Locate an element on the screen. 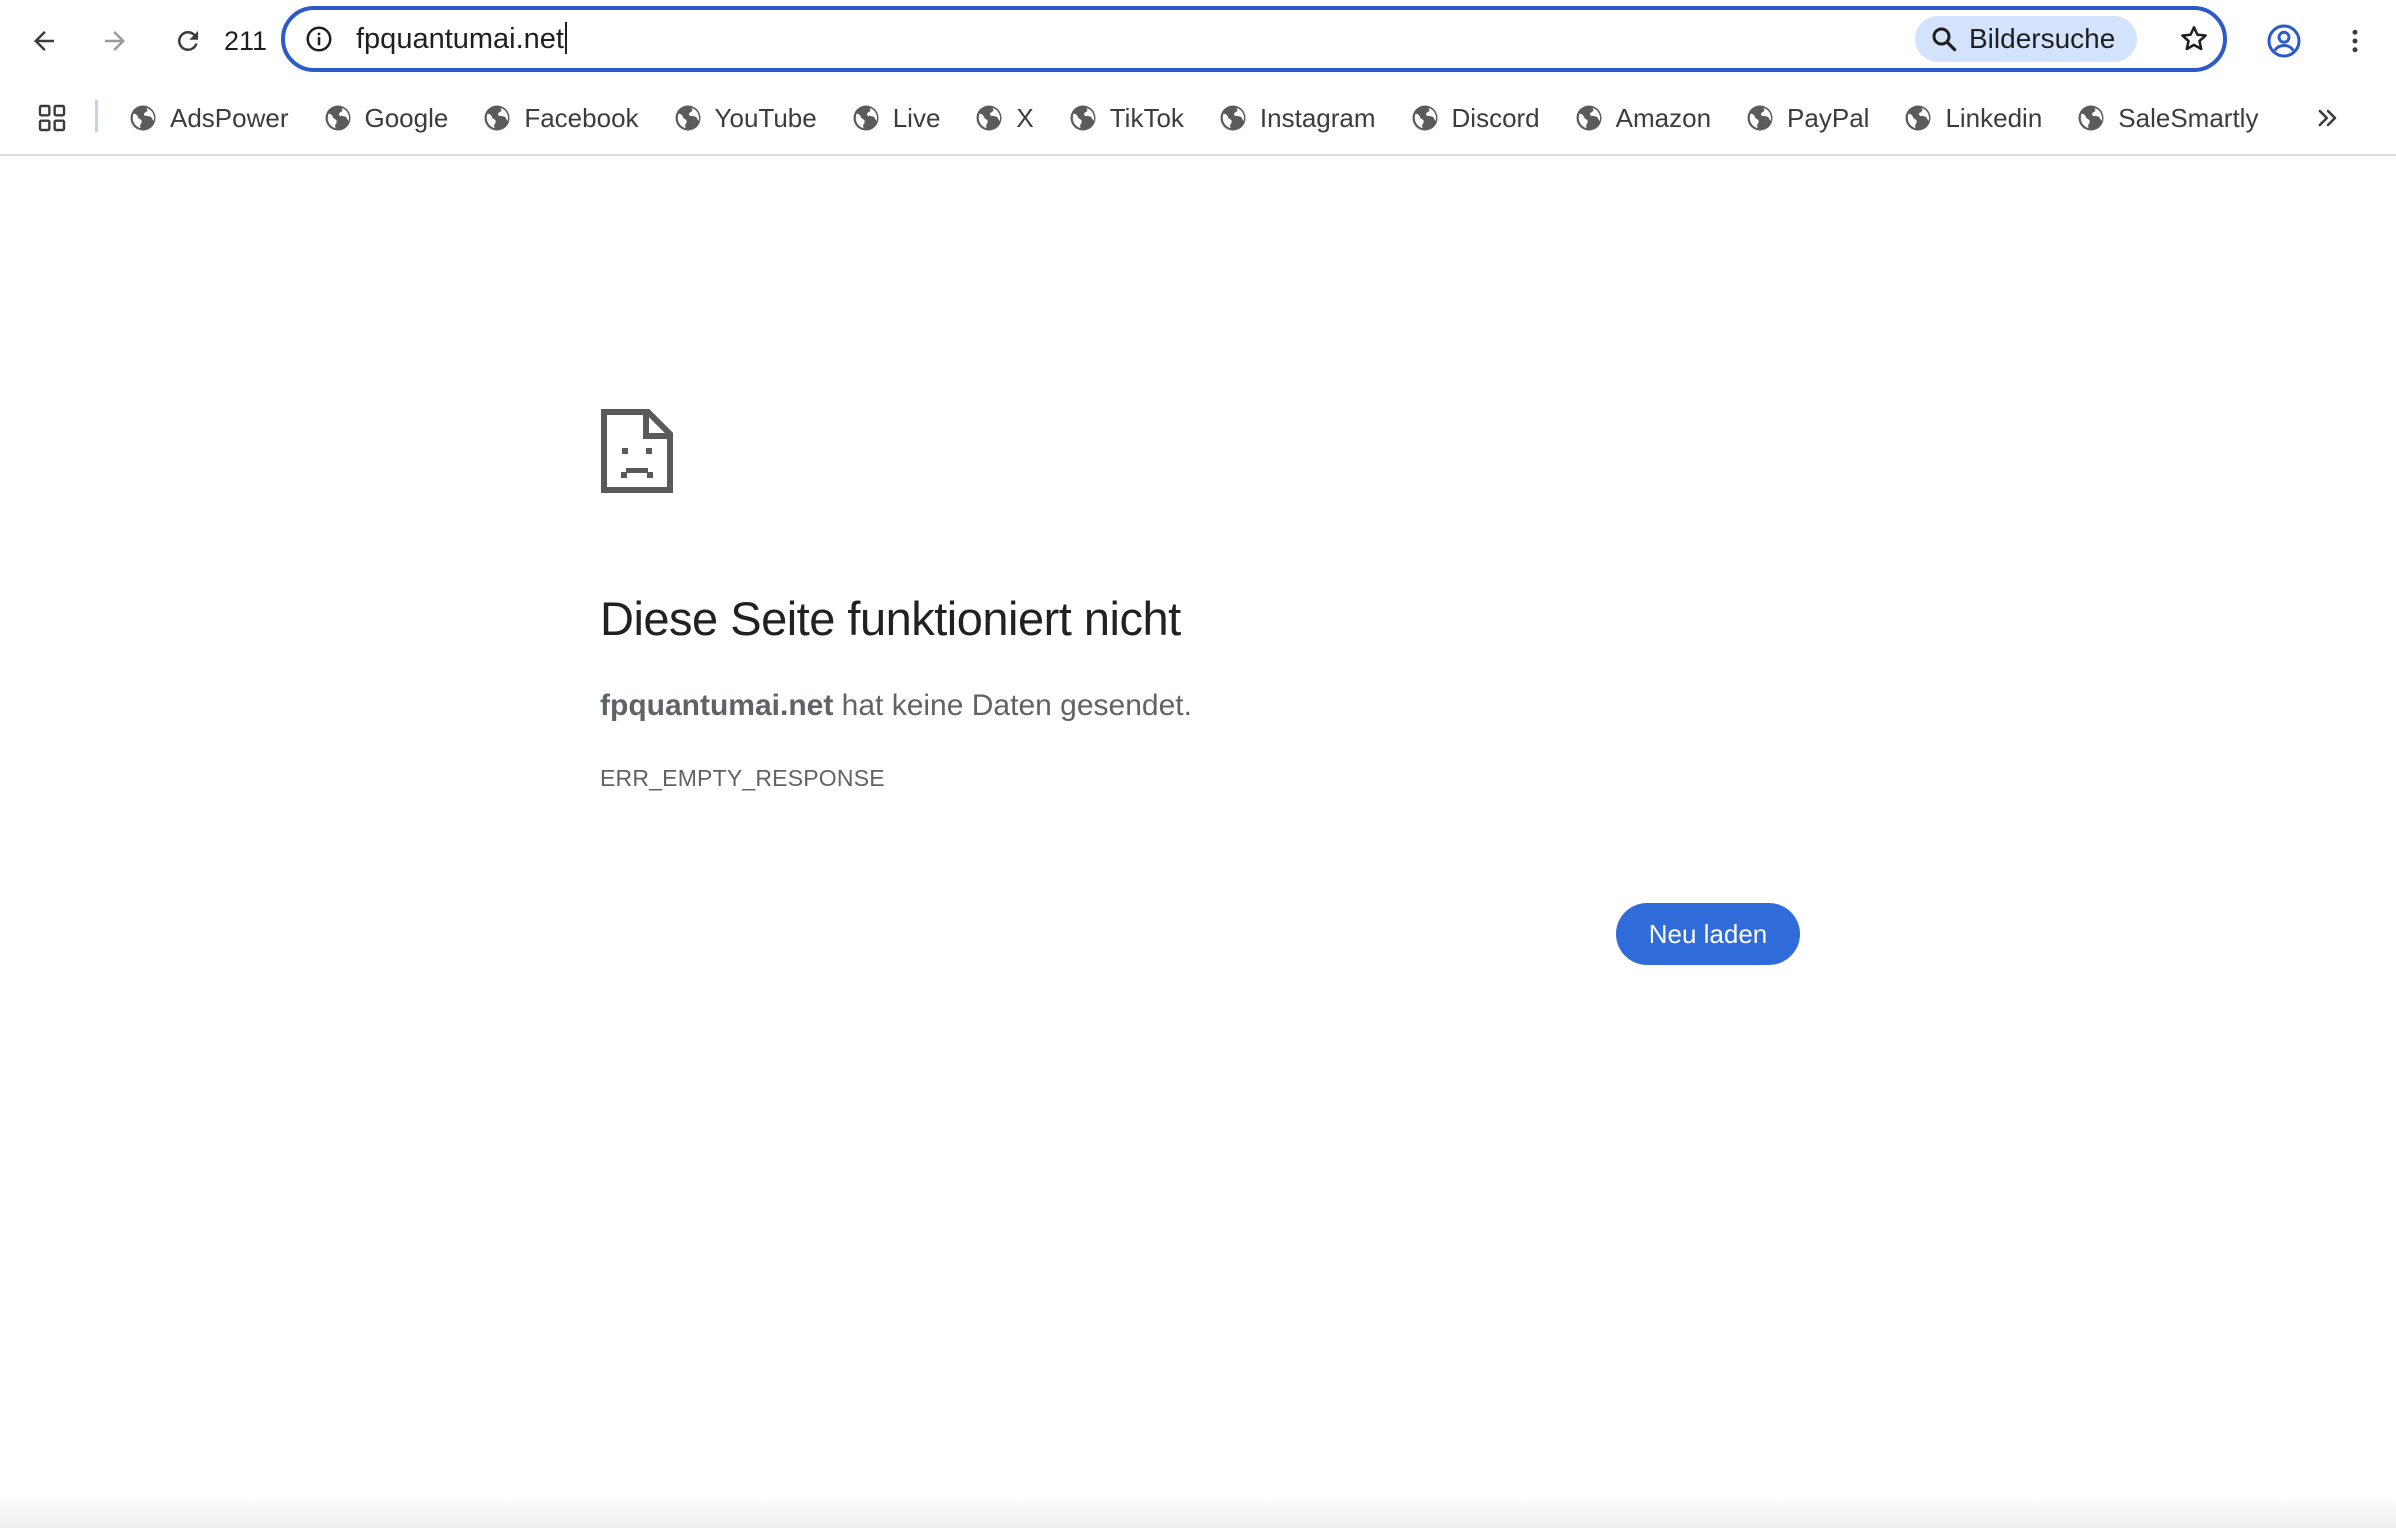 The height and width of the screenshot is (1528, 2396). bookmark-label: Google is located at coordinates (406, 117).